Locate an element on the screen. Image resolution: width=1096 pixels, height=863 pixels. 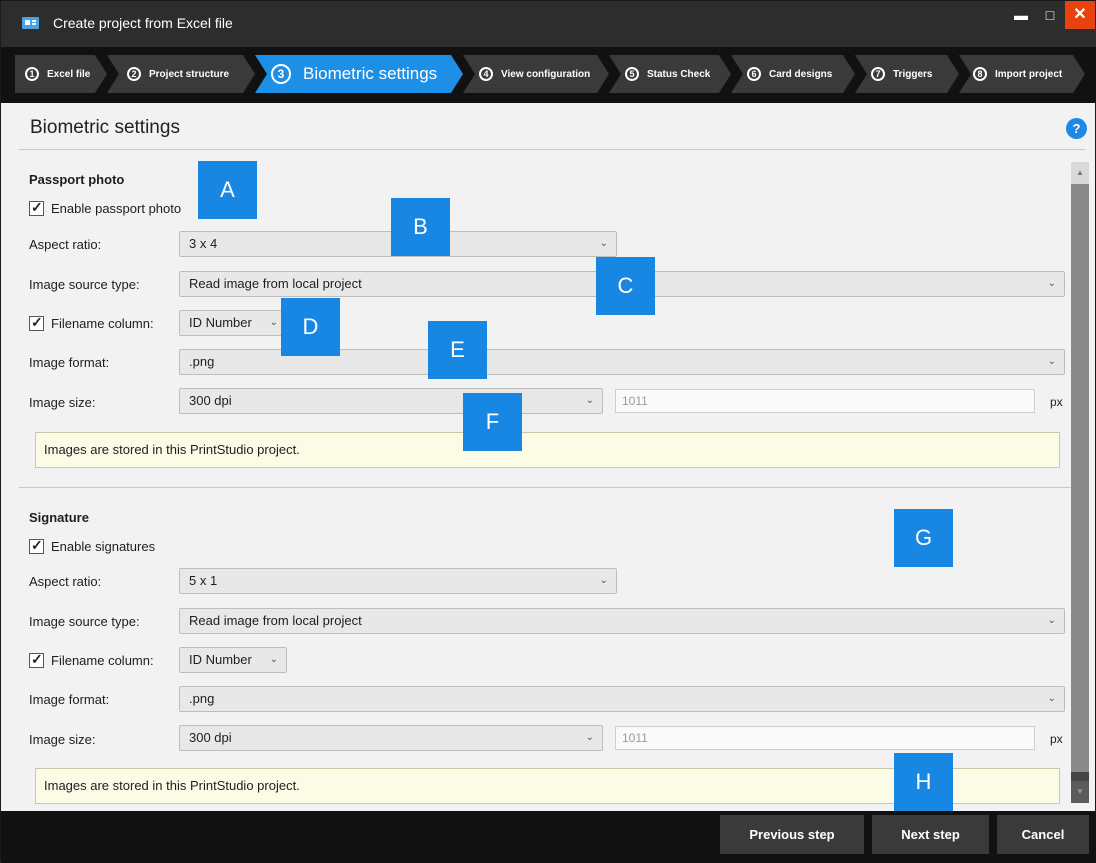
enable-signatures-checkbox: Enable signatures is located at coordinates (92, 545).